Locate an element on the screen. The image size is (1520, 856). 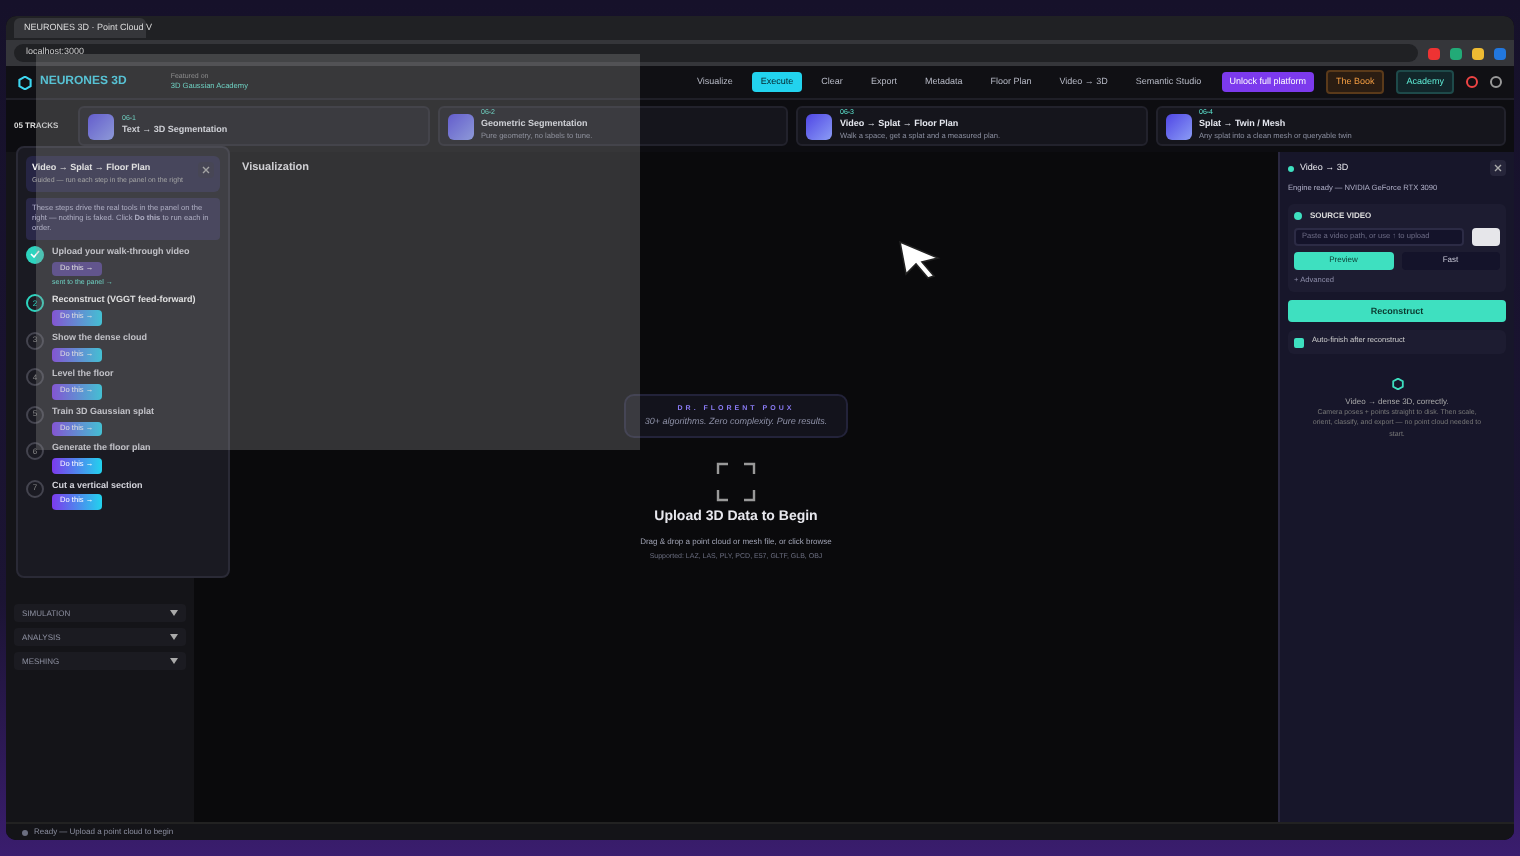
upload-button is located at coordinates (1486, 236).